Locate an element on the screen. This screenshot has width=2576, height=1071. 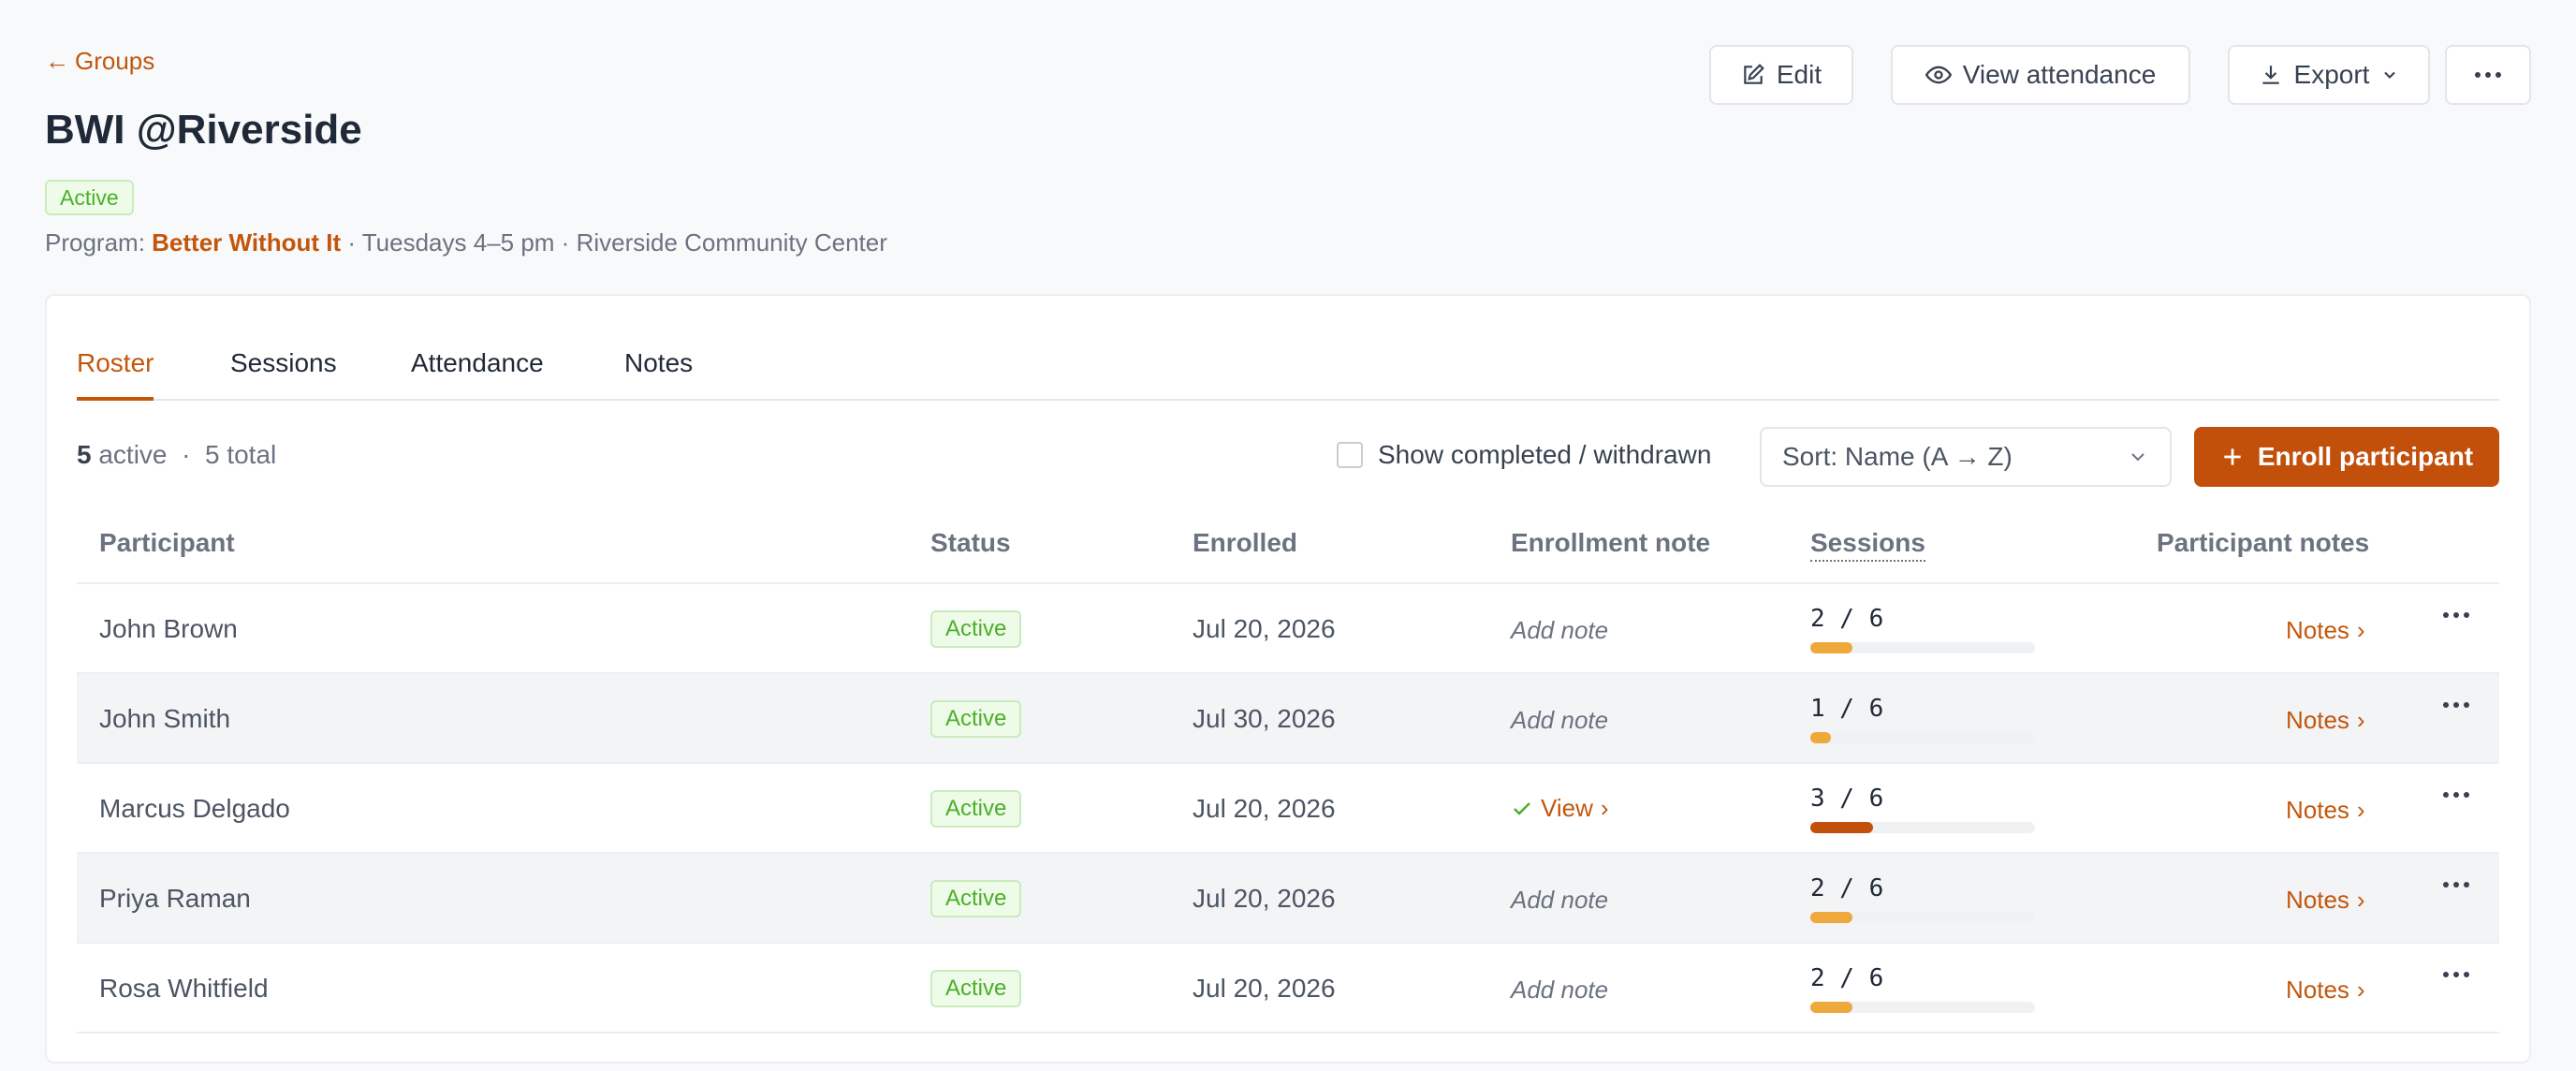
enroll-participant-button: Enroll participant is located at coordinates (2346, 457).